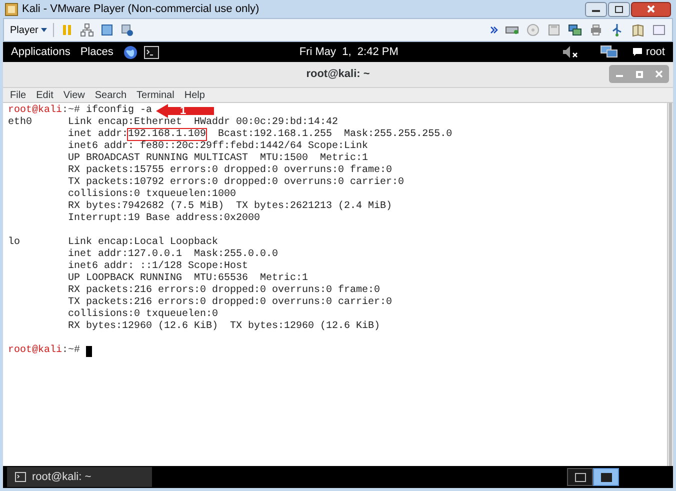 This screenshot has height=491, width=676. Describe the element at coordinates (596, 9) in the screenshot. I see `minimize-button` at that location.